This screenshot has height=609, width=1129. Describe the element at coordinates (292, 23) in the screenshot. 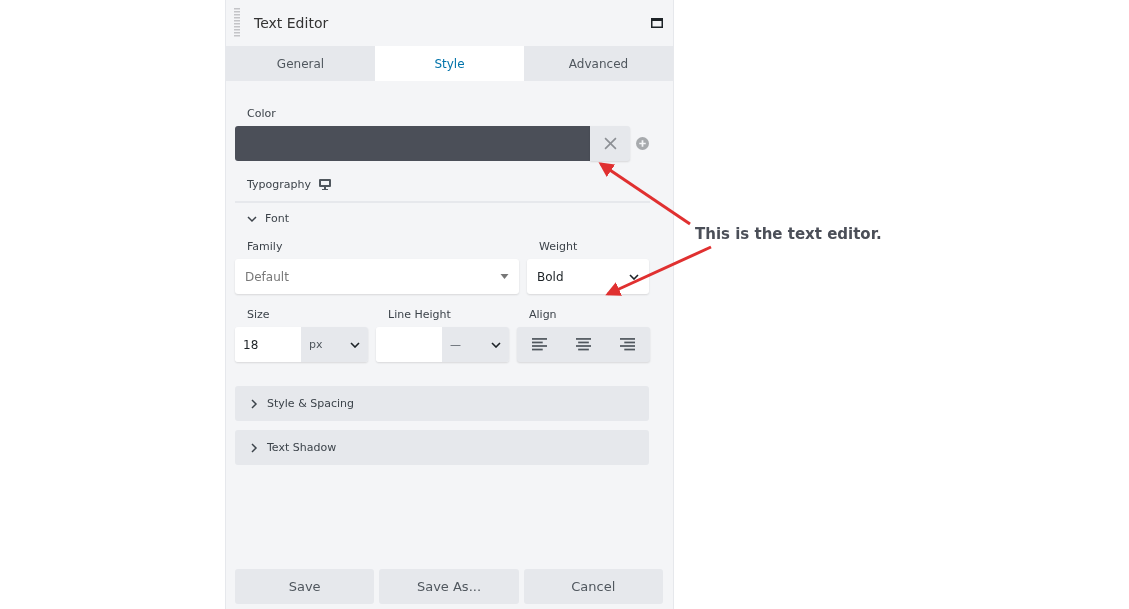

I see `panel-title: Text Editor` at that location.